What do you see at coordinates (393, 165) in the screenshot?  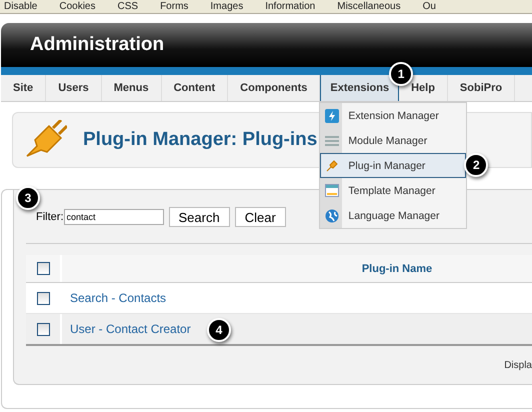 I see `dropdown-item: Plug-in Manager` at bounding box center [393, 165].